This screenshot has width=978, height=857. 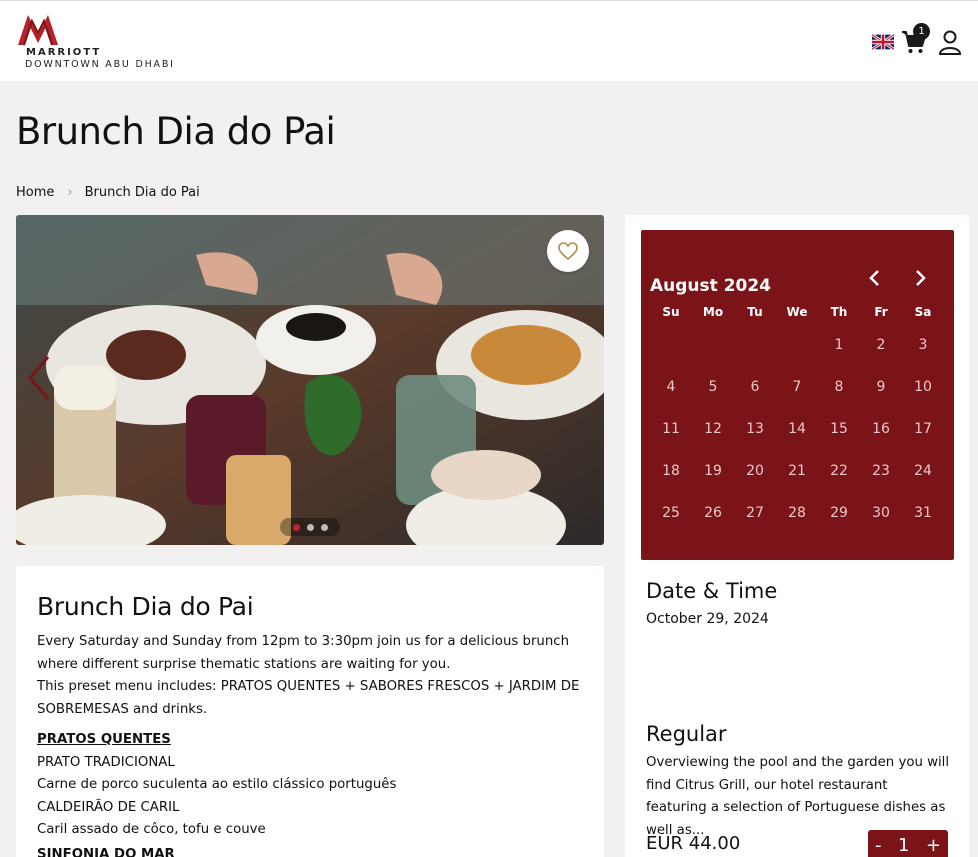 What do you see at coordinates (878, 845) in the screenshot?
I see `quantity-decrease-button: -` at bounding box center [878, 845].